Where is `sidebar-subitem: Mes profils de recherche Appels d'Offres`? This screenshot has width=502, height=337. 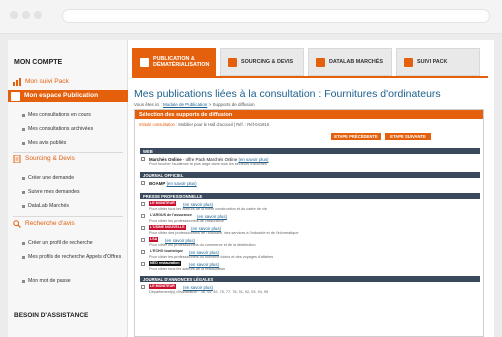
sidebar-subitem: Mes profils de recherche Appels d'Offres is located at coordinates (72, 257).